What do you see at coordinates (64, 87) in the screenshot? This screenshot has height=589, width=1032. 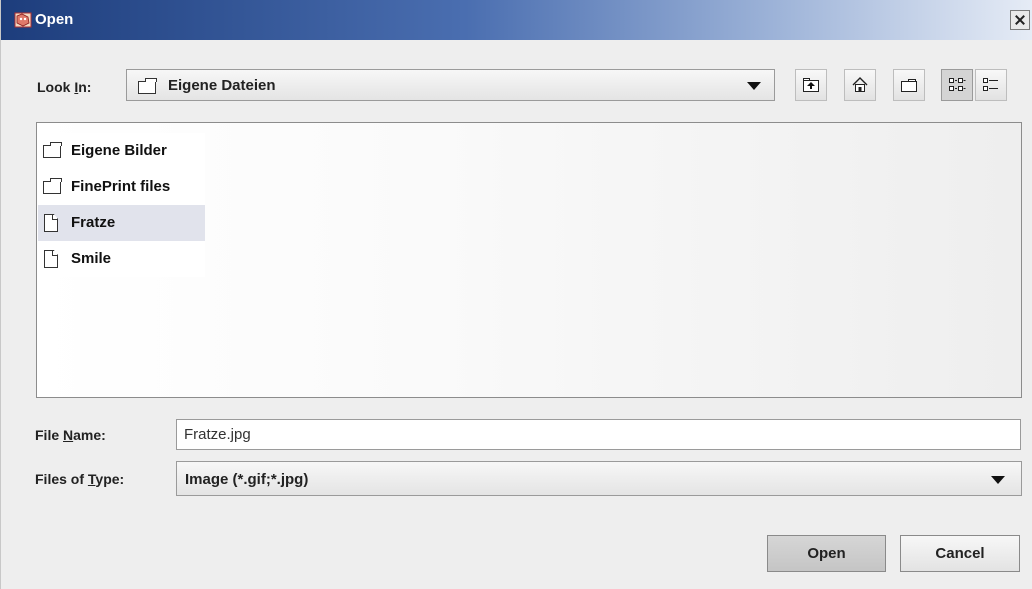 I see `look-in-label: Look In:` at bounding box center [64, 87].